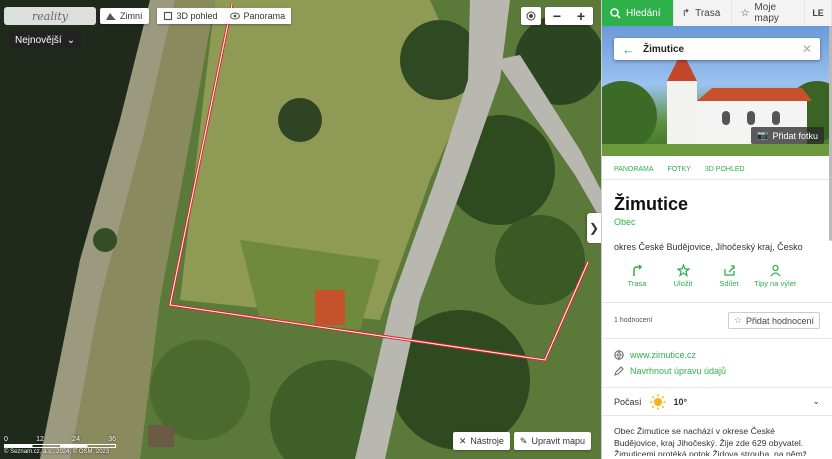 This screenshot has height=459, width=832. I want to click on place-actions: Trasa Uložit Sdílet Tipy na výlet, so click(717, 270).